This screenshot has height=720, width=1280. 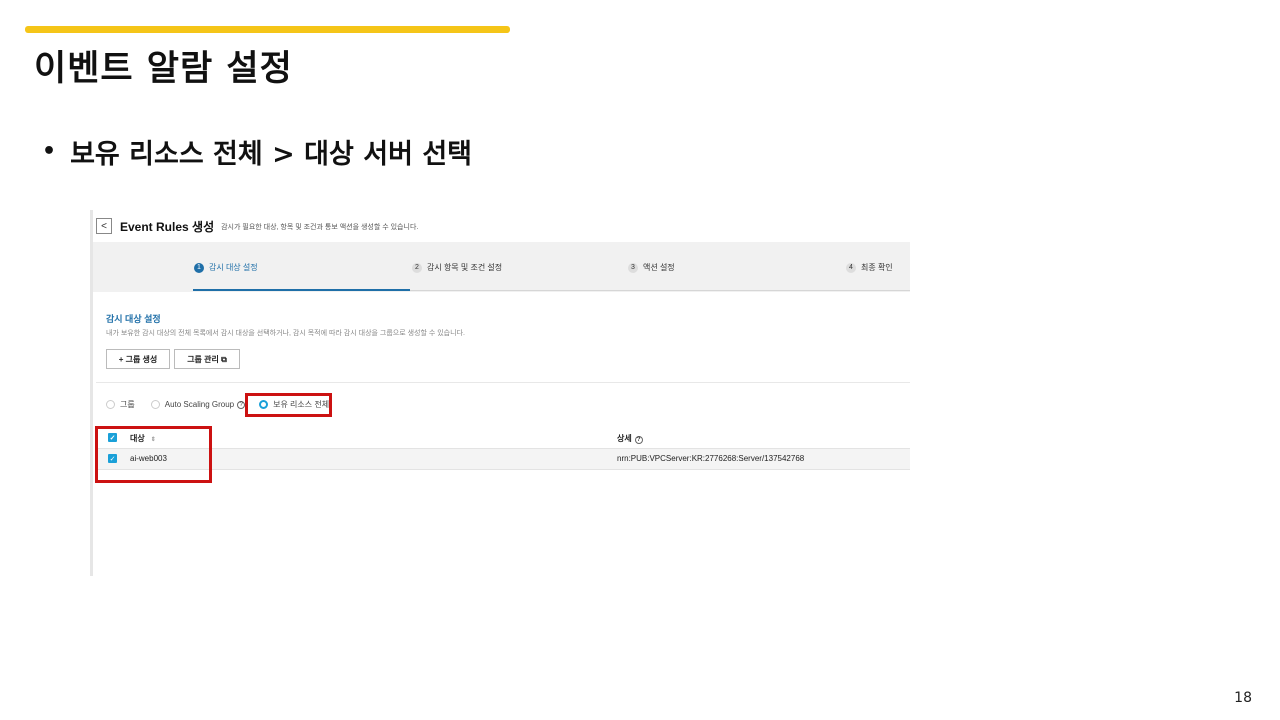 I want to click on step-1: 1 감시 대상 설정, so click(x=226, y=267).